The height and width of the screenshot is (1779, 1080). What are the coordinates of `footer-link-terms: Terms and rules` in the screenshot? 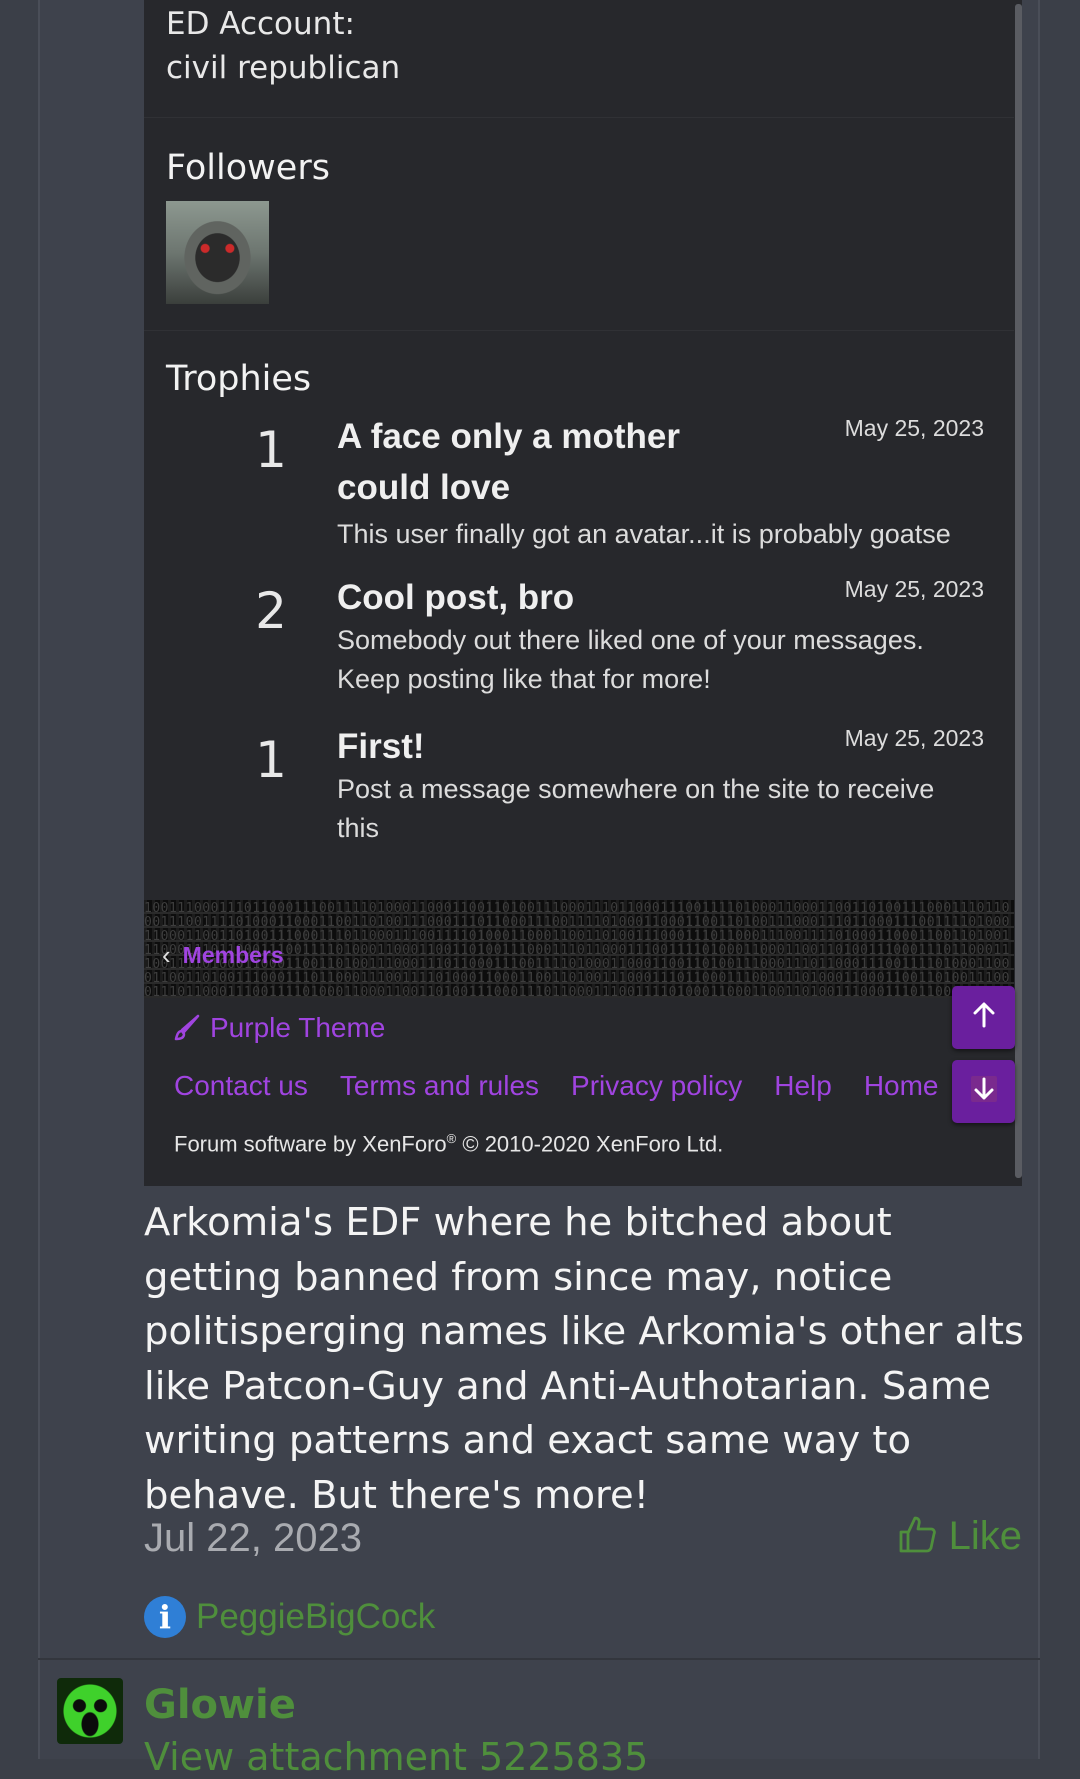 It's located at (439, 1086).